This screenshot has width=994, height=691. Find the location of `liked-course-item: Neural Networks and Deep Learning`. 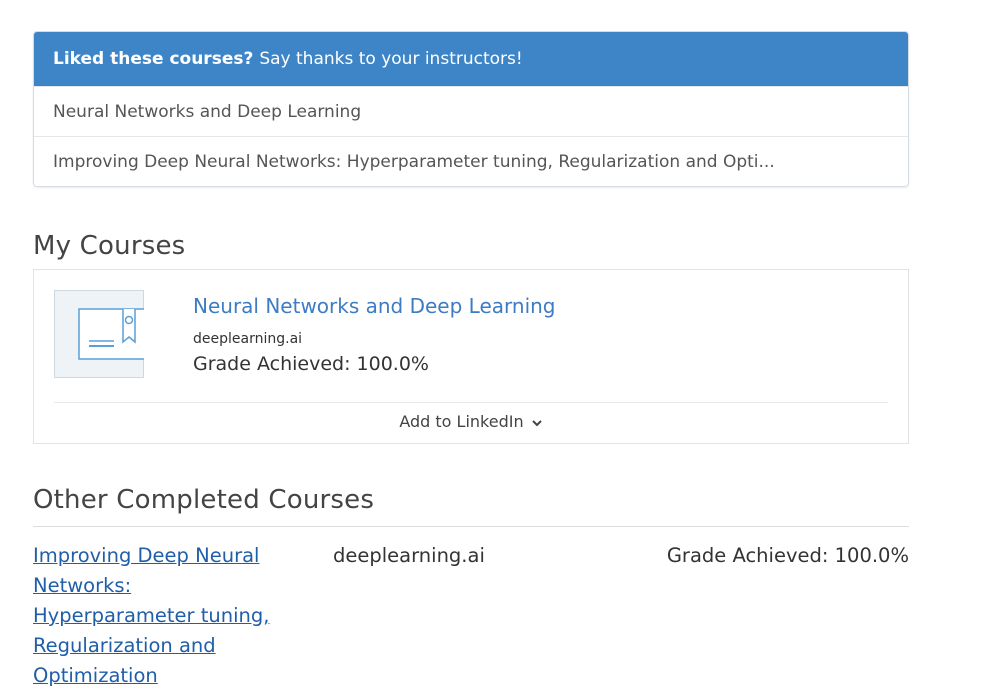

liked-course-item: Neural Networks and Deep Learning is located at coordinates (471, 111).